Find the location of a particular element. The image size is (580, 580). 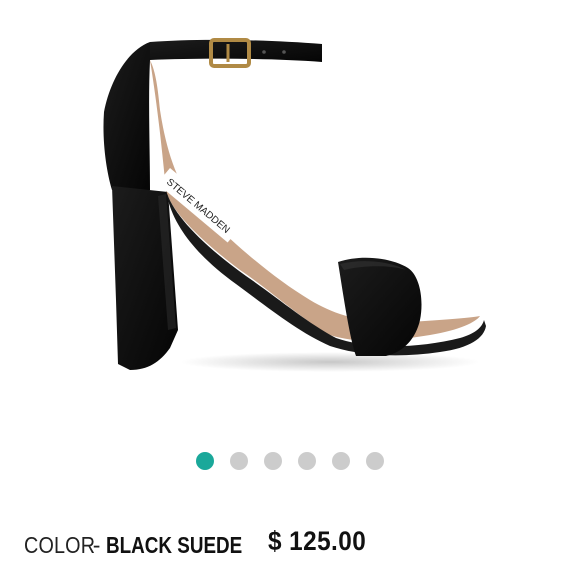

color-label: COLOR is located at coordinates (60, 544).